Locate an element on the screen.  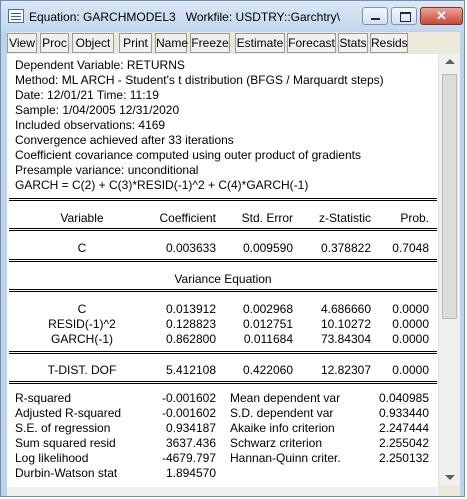
row-z-statistic: 12.82307 is located at coordinates (345, 370).